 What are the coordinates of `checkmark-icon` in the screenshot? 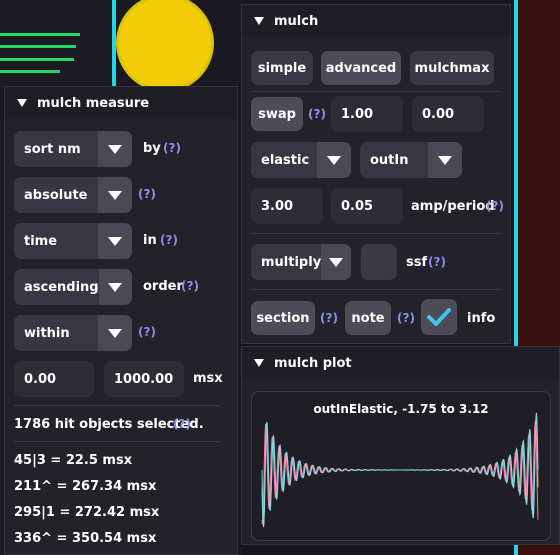 It's located at (439, 317).